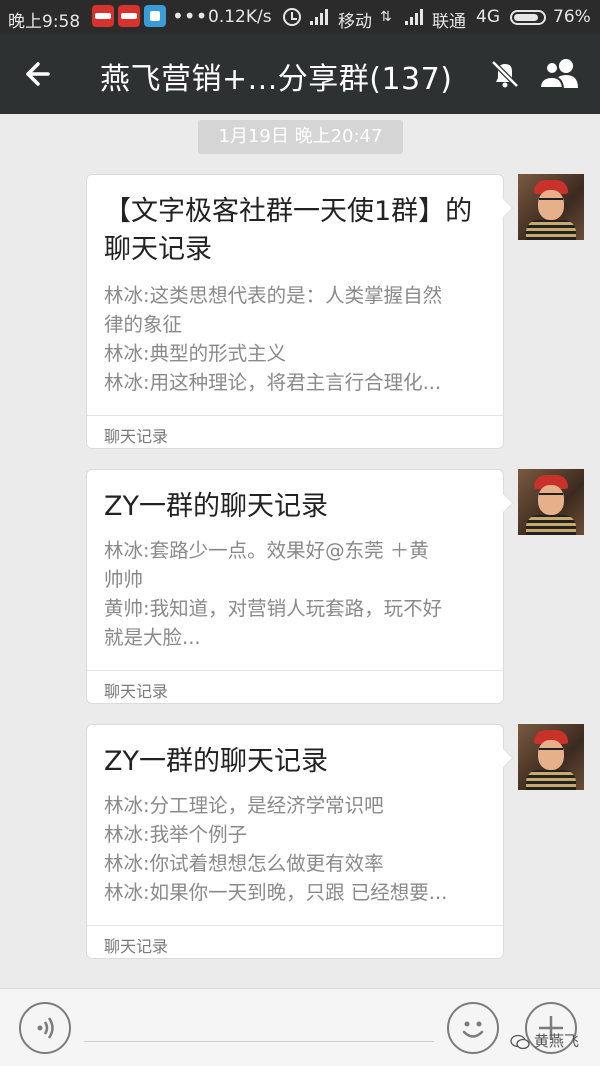  What do you see at coordinates (488, 17) in the screenshot?
I see `network-type: 4G` at bounding box center [488, 17].